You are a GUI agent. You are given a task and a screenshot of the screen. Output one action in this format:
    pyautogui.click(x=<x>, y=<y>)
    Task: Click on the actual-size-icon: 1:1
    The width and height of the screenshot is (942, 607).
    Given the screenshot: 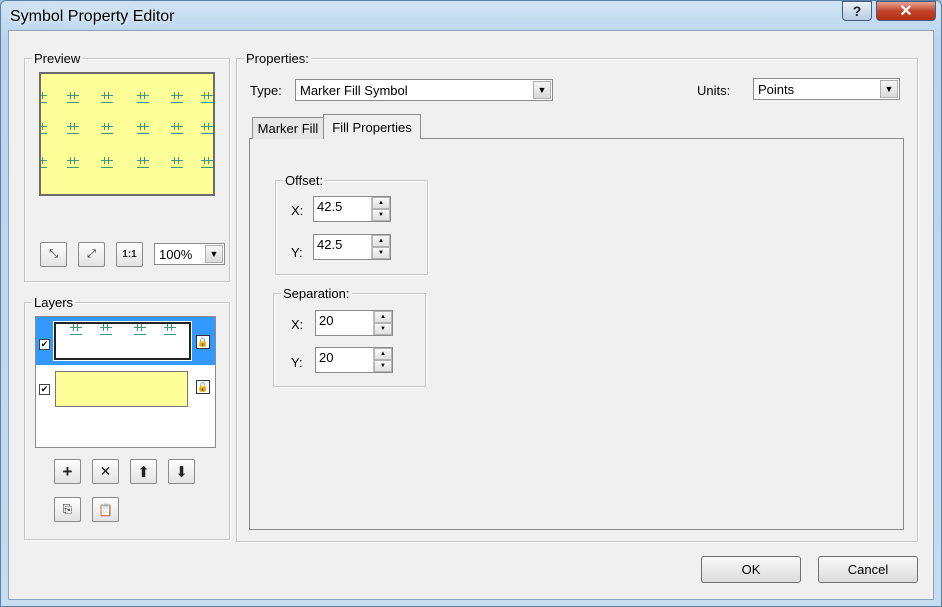 What is the action you would take?
    pyautogui.click(x=129, y=254)
    